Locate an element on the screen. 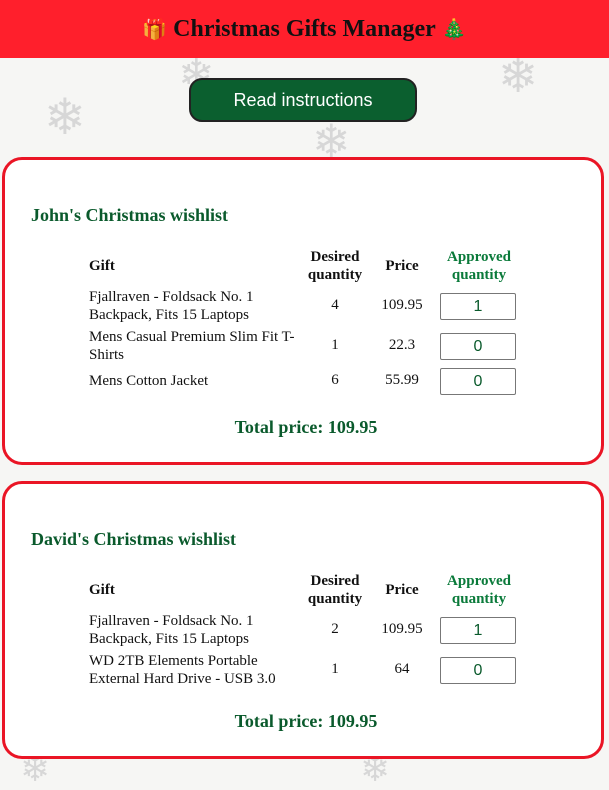 The width and height of the screenshot is (609, 790). table-row-gift: Mens Casual Premium Slim Fit T-Shirts is located at coordinates (192, 346).